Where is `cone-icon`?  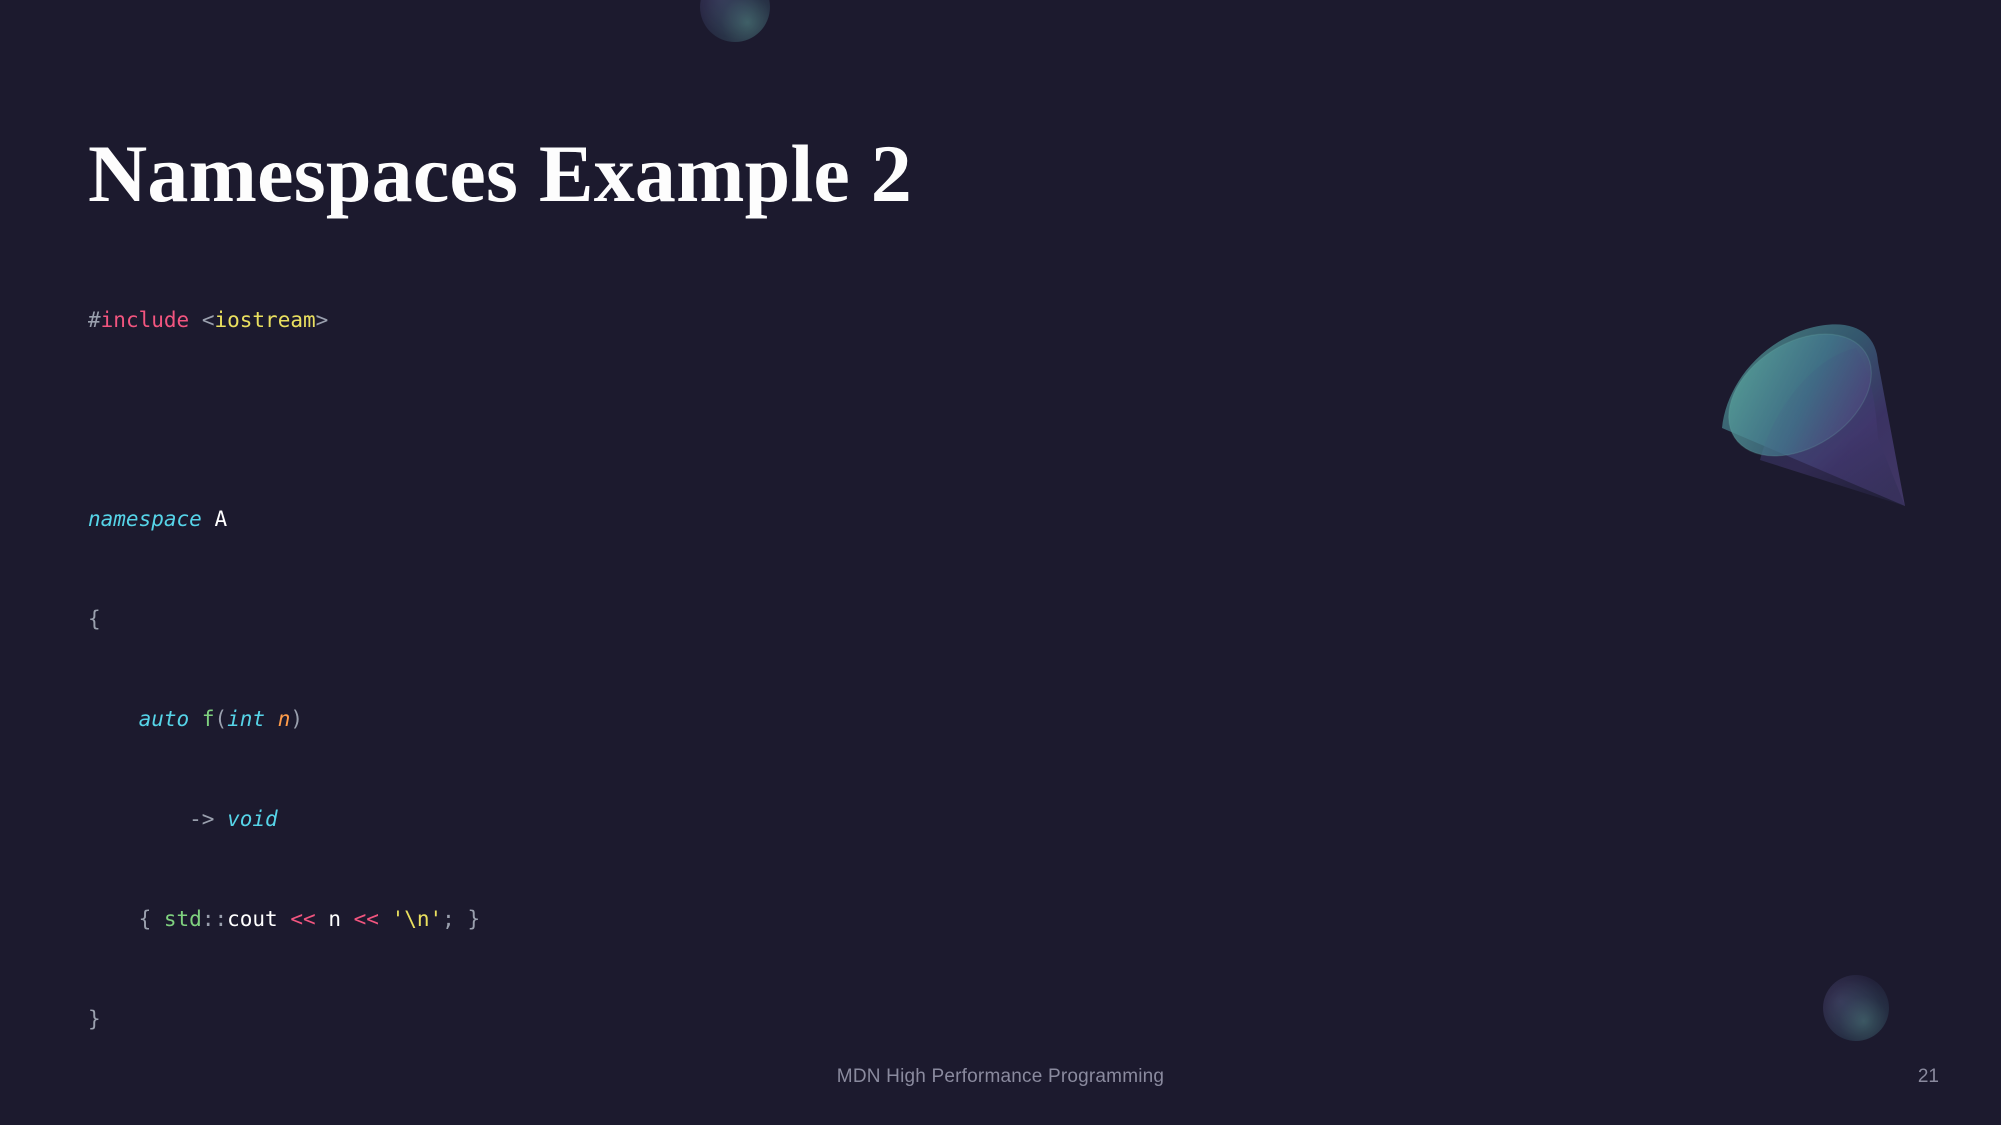 cone-icon is located at coordinates (1815, 415).